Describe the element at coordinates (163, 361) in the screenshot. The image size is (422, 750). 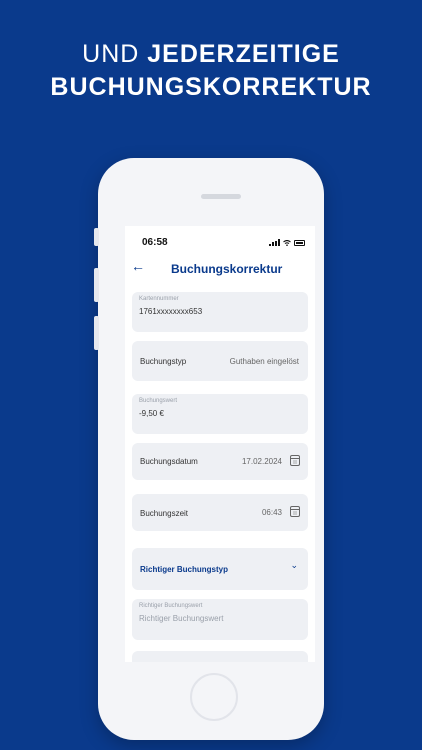
I see `booking-type-label: Buchungstyp` at that location.